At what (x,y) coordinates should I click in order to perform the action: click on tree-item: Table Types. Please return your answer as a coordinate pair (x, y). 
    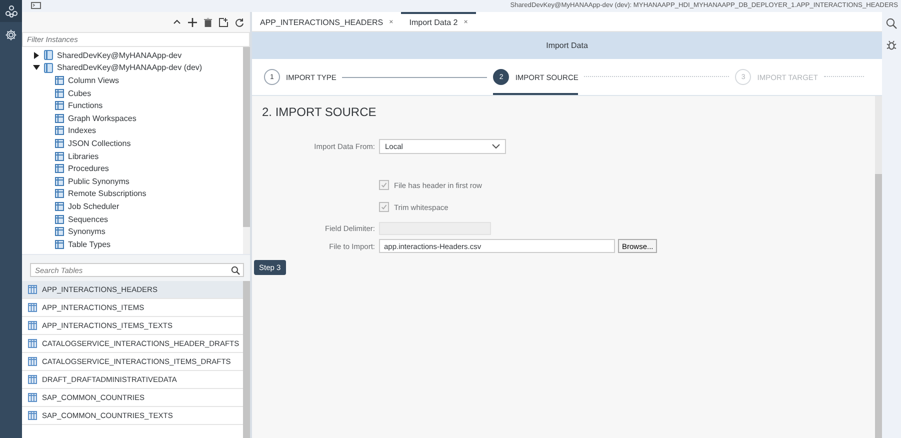
    Looking at the image, I should click on (89, 244).